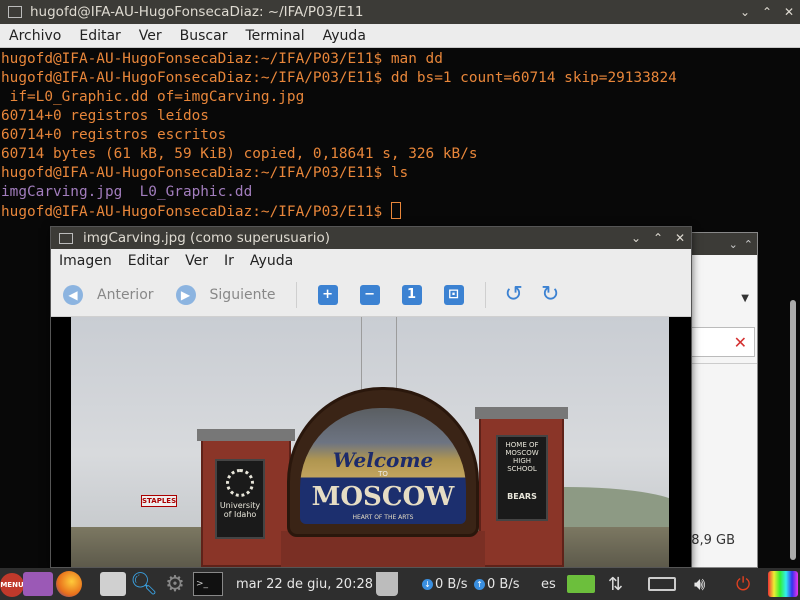 The width and height of the screenshot is (800, 600). I want to click on terminal-window-icon, so click(15, 12).